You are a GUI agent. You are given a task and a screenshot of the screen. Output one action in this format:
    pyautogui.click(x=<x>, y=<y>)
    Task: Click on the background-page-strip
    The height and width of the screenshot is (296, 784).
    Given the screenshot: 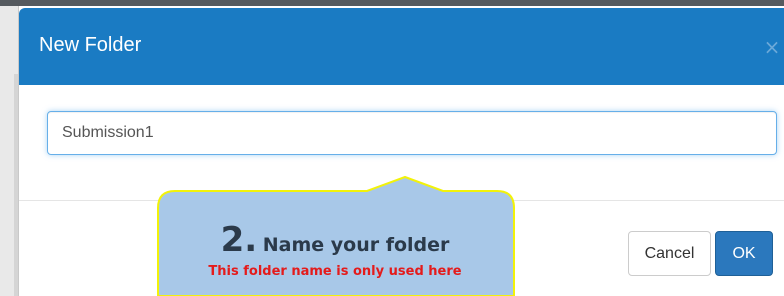 What is the action you would take?
    pyautogui.click(x=9, y=151)
    